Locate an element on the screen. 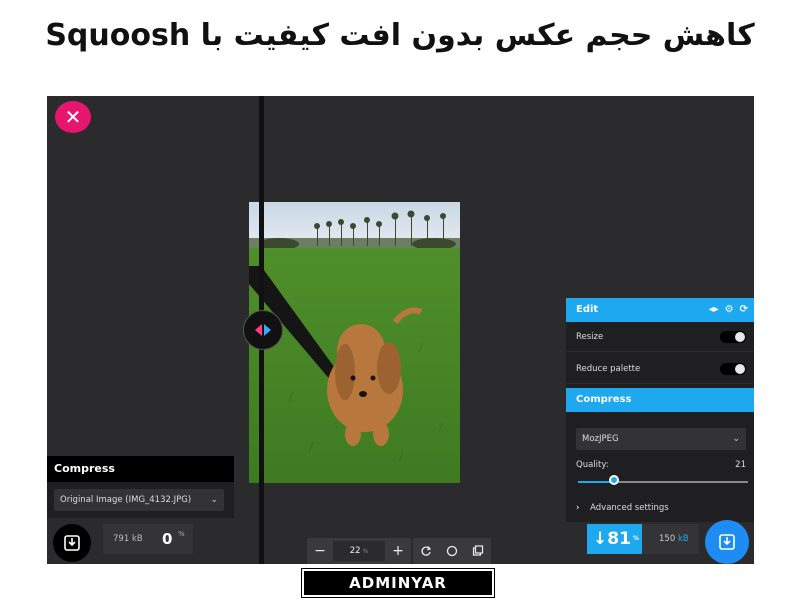  result-info: ↓81% 150 kB is located at coordinates (643, 539).